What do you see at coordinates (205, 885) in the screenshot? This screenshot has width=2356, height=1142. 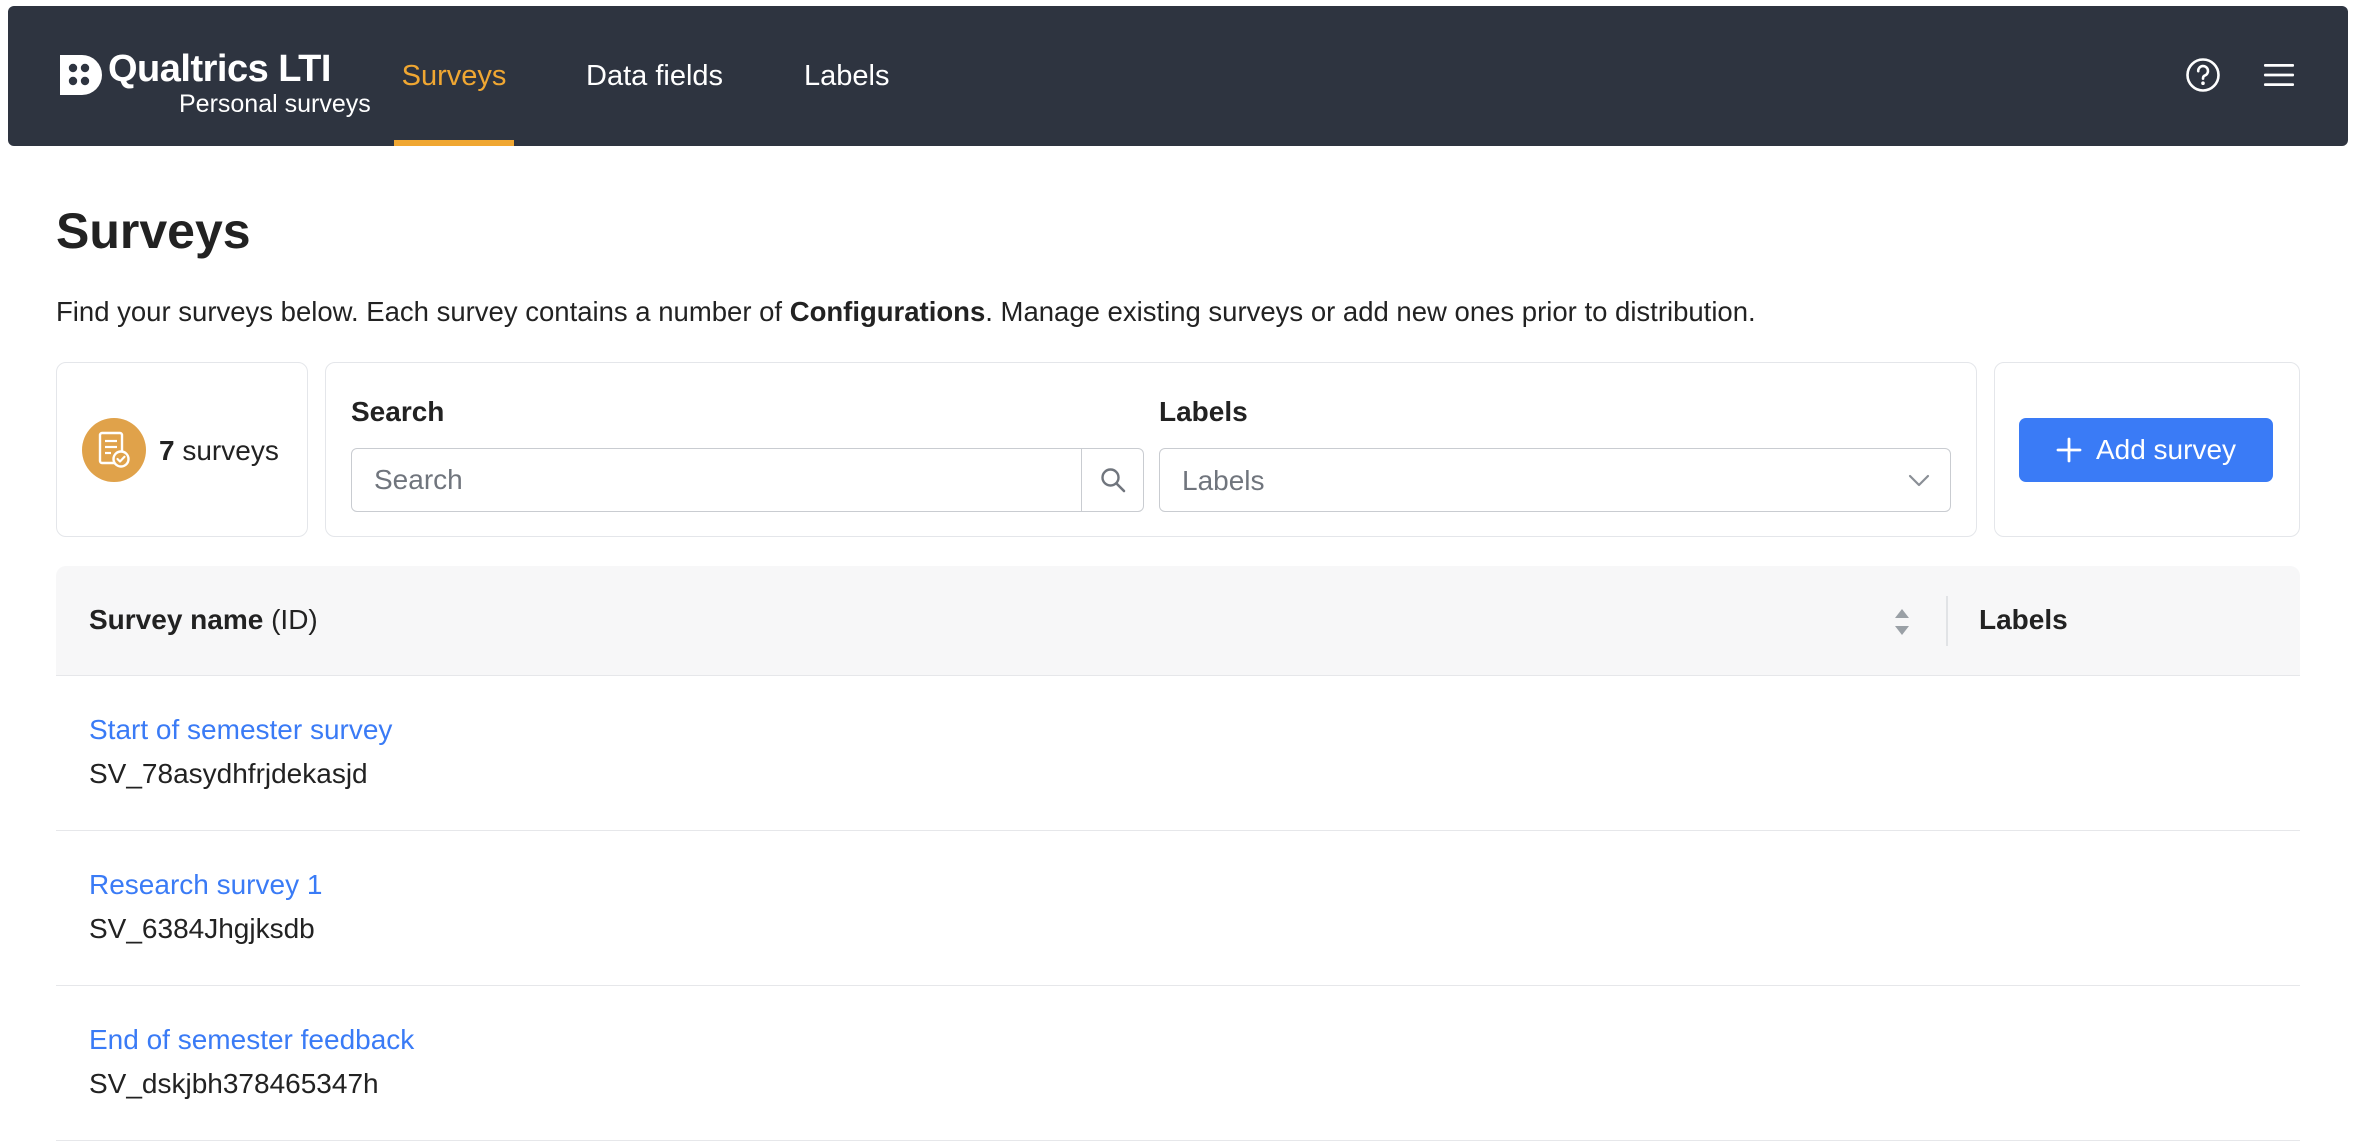 I see `survey-name-link: Research survey 1` at bounding box center [205, 885].